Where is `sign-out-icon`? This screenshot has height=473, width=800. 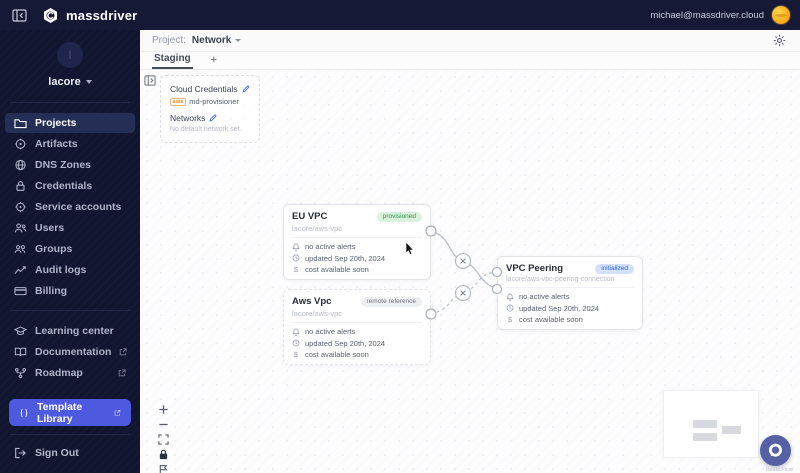
sign-out-icon is located at coordinates (20, 453).